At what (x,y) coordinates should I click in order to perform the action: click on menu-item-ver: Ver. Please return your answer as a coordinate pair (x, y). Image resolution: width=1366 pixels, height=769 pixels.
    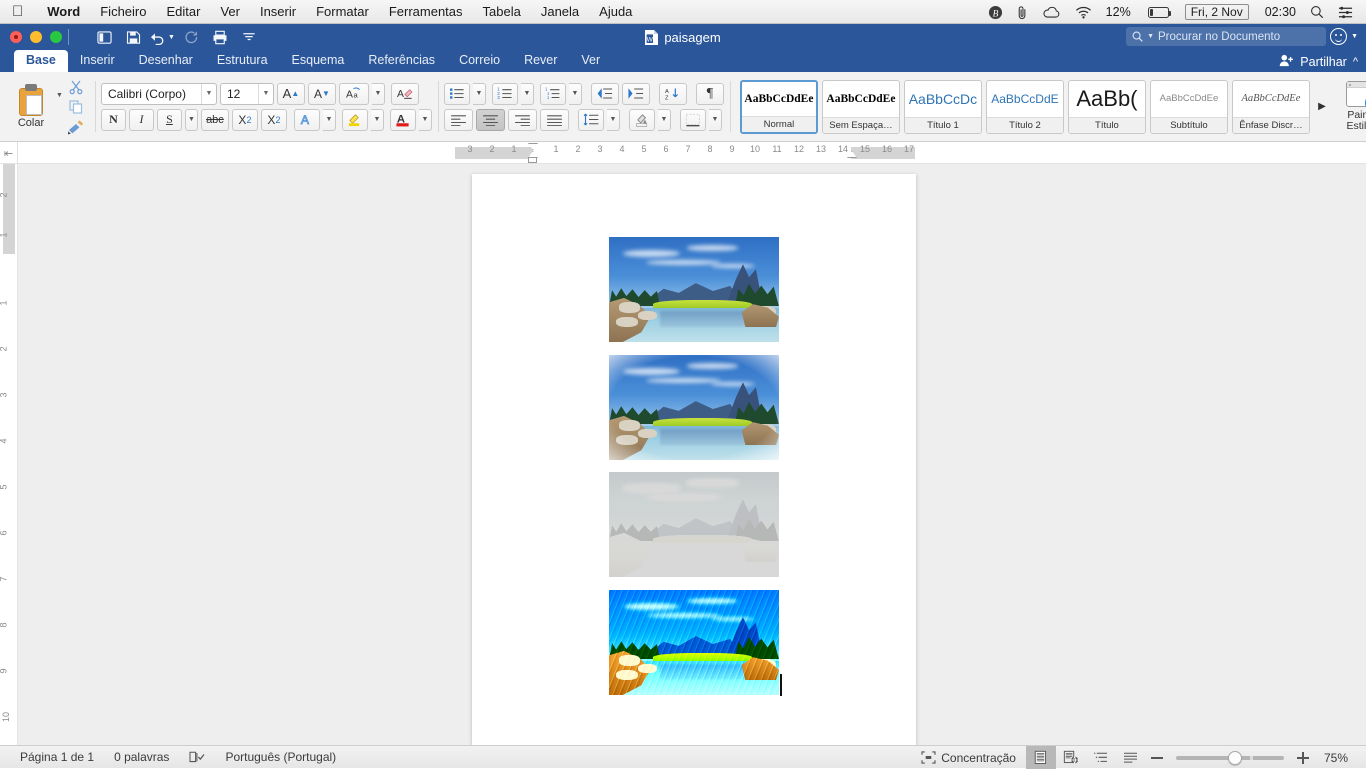
    Looking at the image, I should click on (230, 11).